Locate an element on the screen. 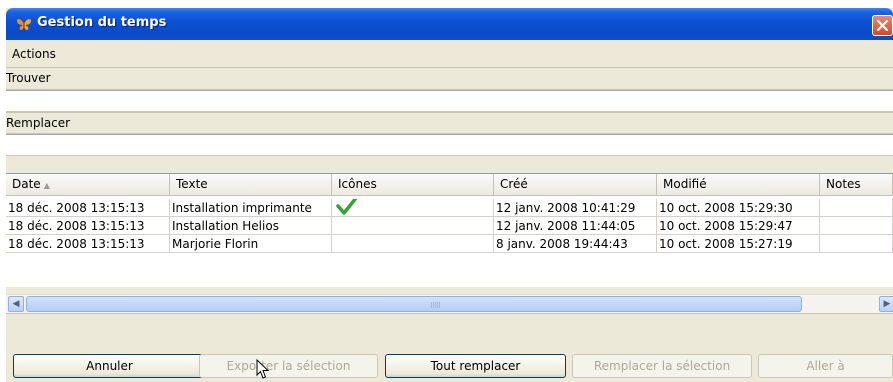 This screenshot has width=893, height=382. replace-label: Remplacer is located at coordinates (38, 123).